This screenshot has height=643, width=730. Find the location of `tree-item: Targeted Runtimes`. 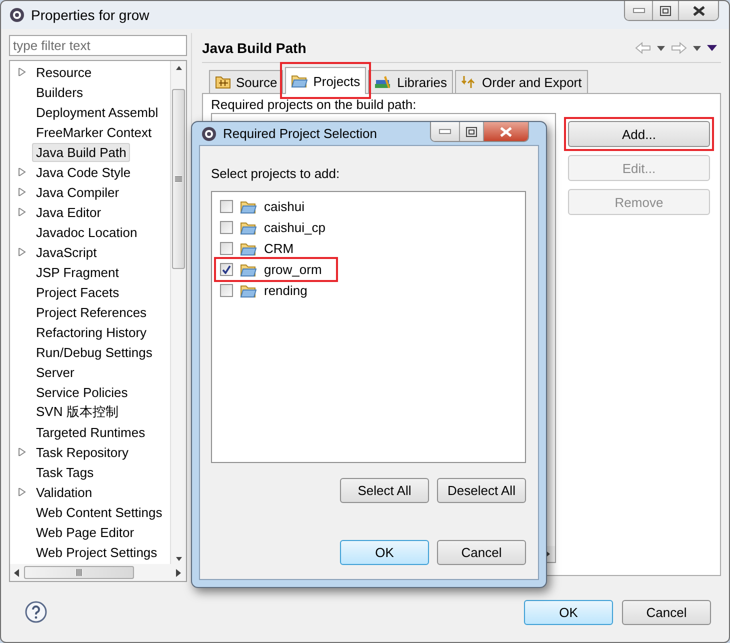

tree-item: Targeted Runtimes is located at coordinates (91, 432).